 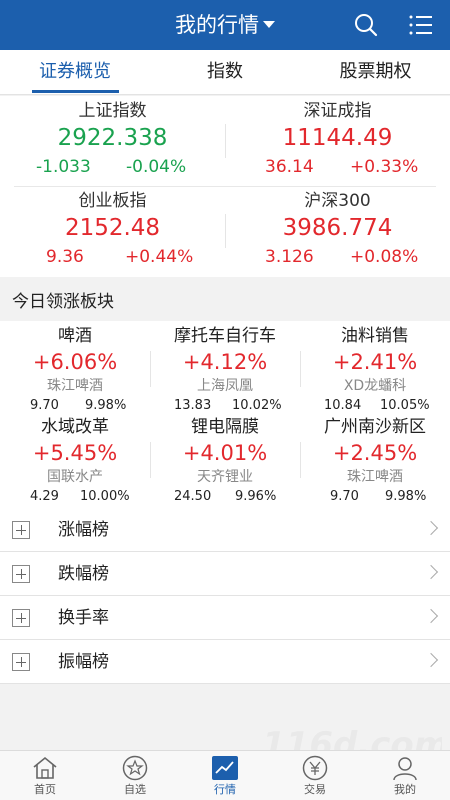 I want to click on sector-card: 油料销售 +2.41% XD龙蟠科 10.84 10.05%, so click(x=375, y=370).